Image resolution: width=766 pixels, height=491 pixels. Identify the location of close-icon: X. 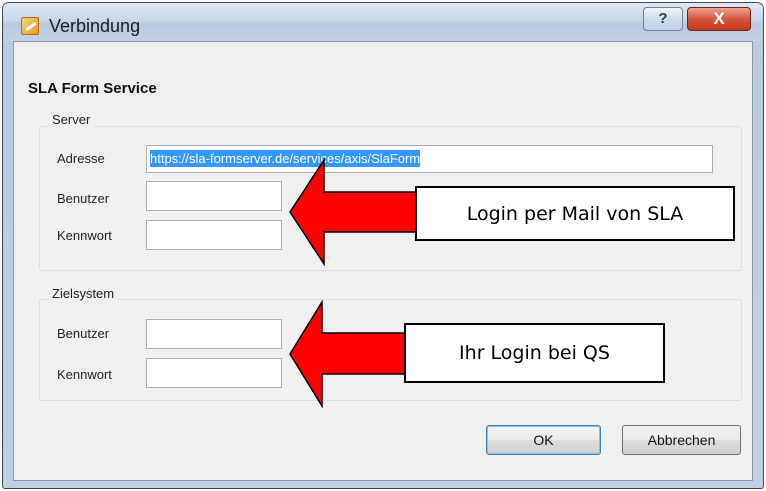
(719, 18).